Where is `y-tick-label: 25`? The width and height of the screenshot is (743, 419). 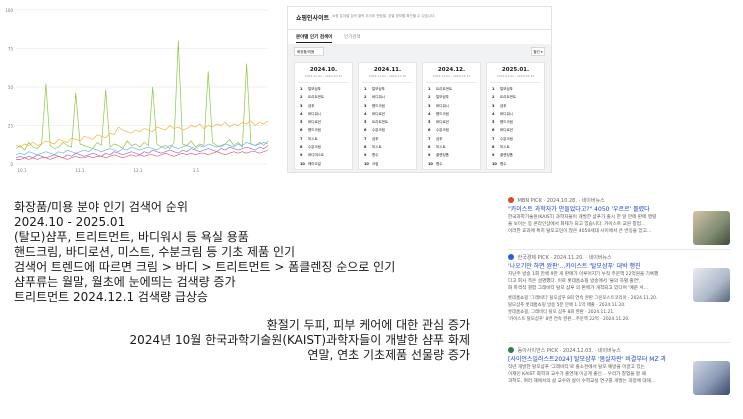 y-tick-label: 25 is located at coordinates (11, 126).